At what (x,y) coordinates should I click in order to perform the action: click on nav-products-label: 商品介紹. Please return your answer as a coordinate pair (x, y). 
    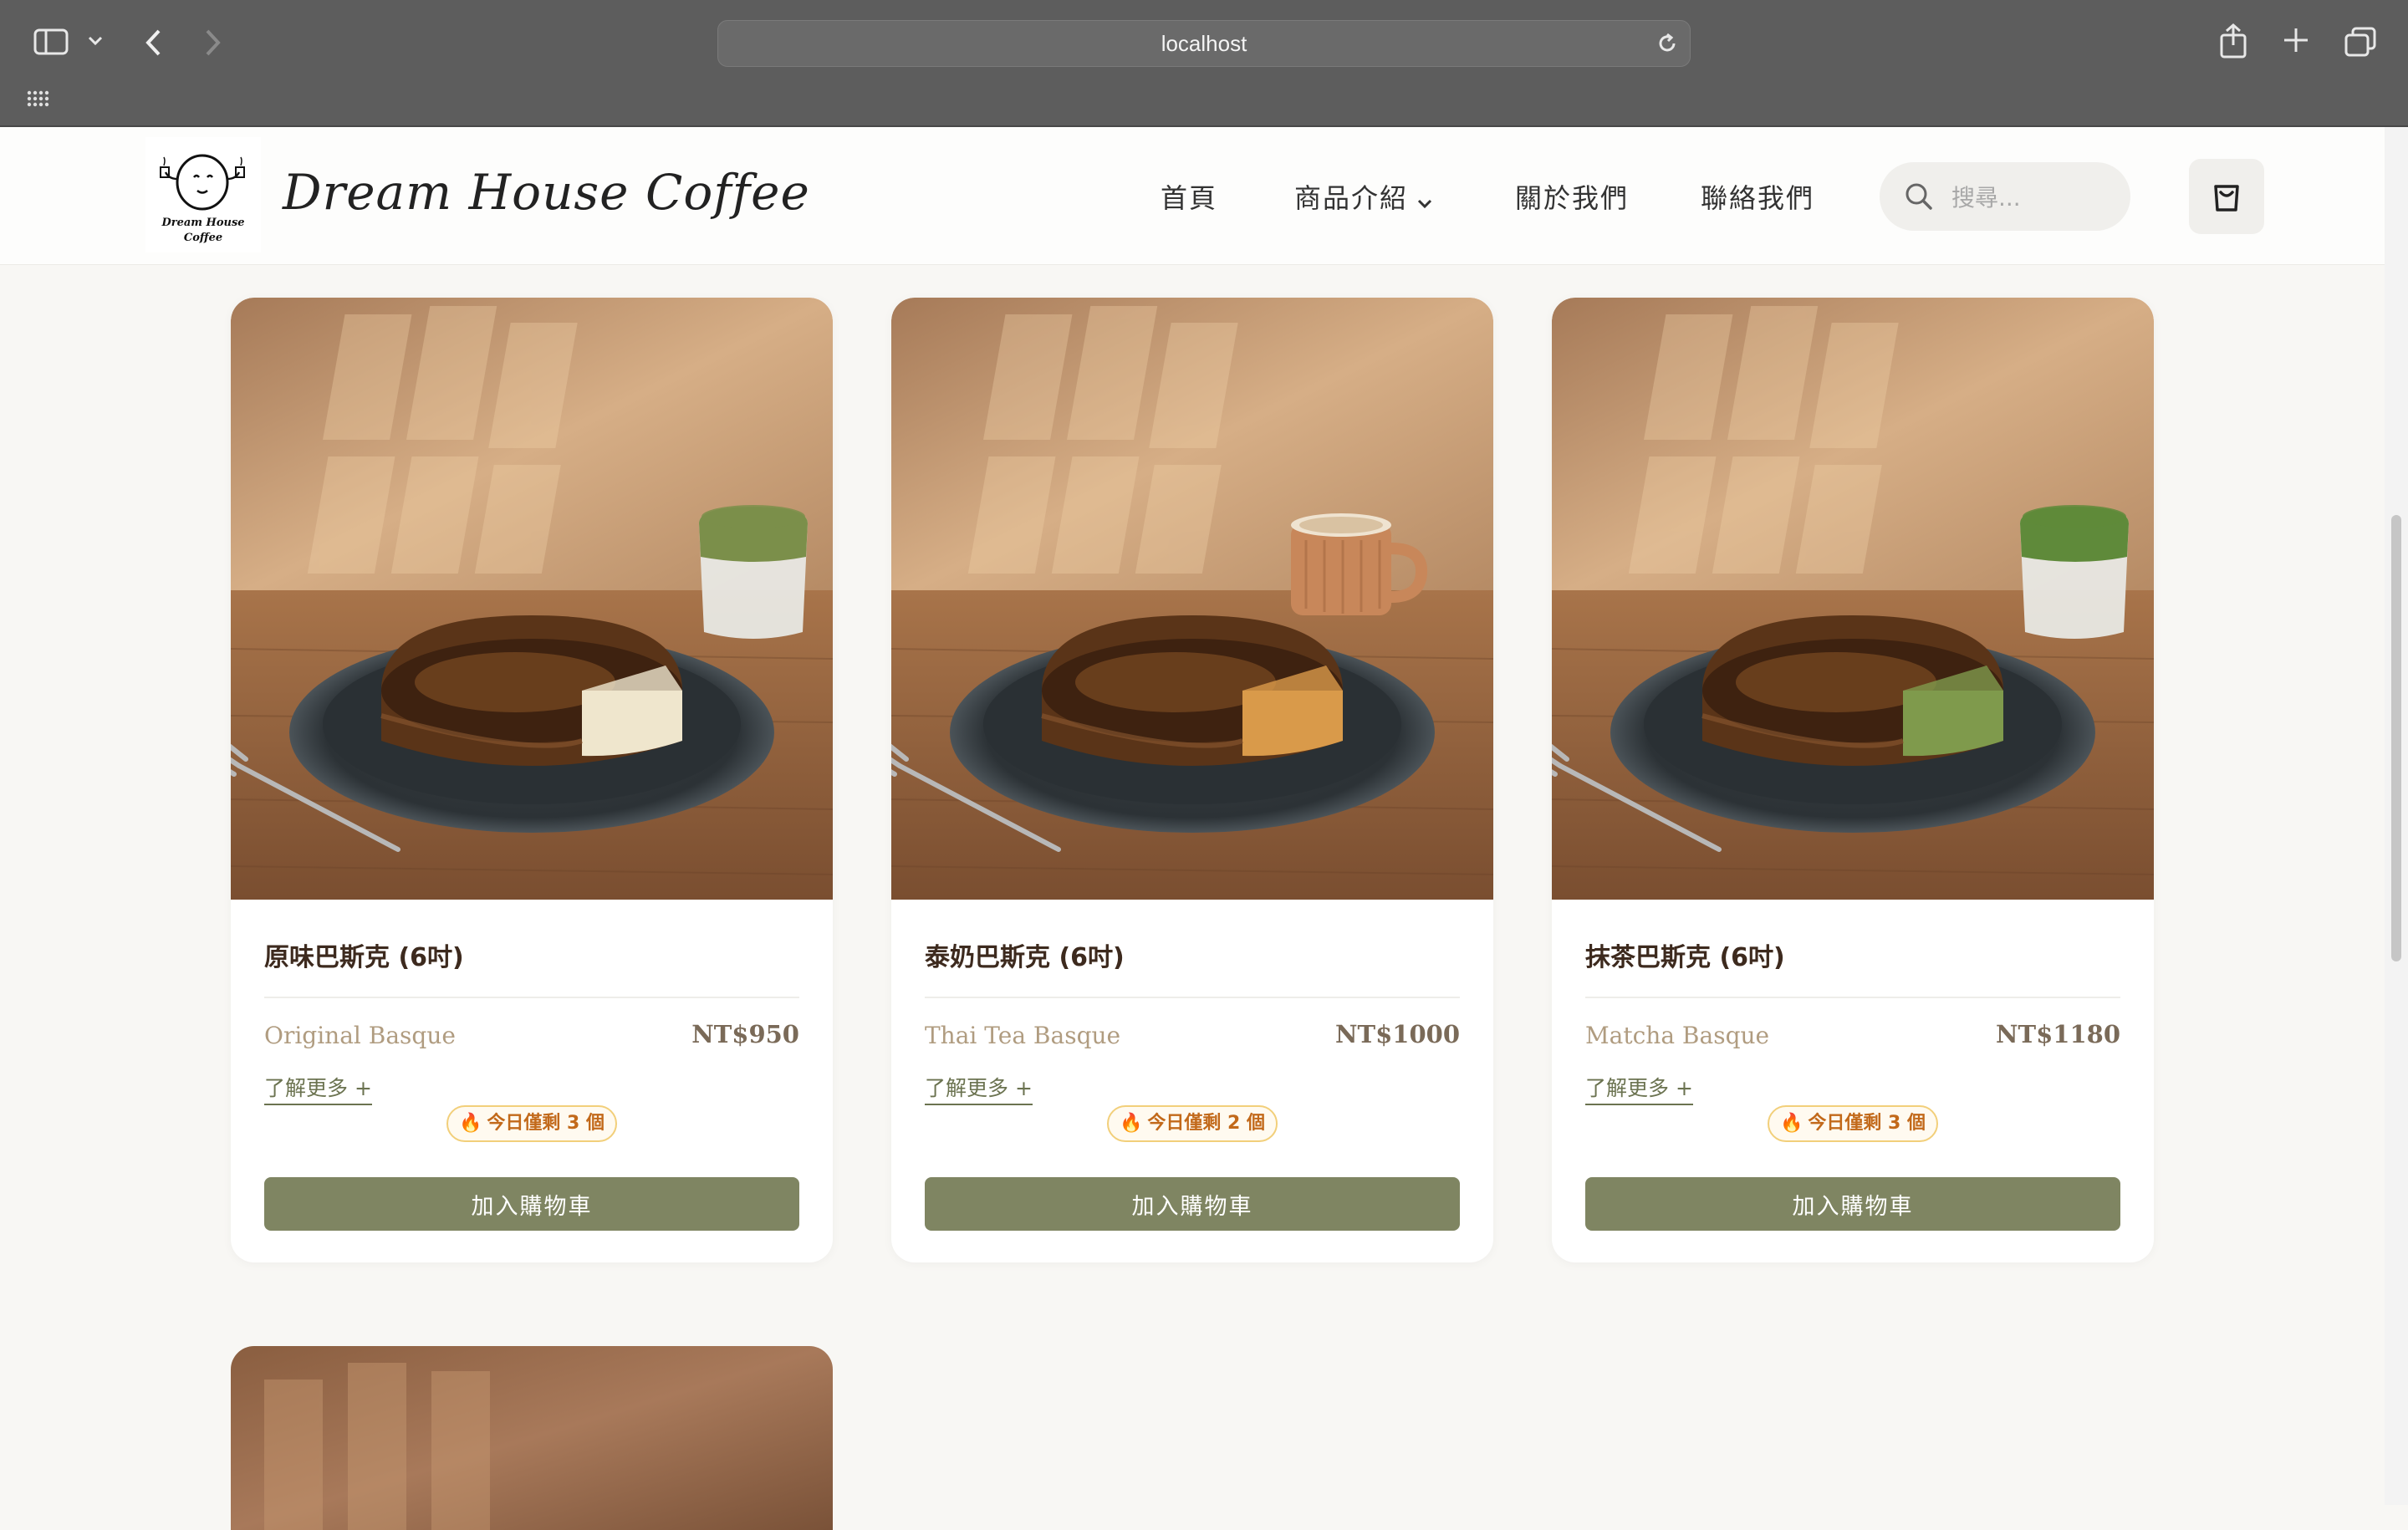
    Looking at the image, I should click on (1352, 198).